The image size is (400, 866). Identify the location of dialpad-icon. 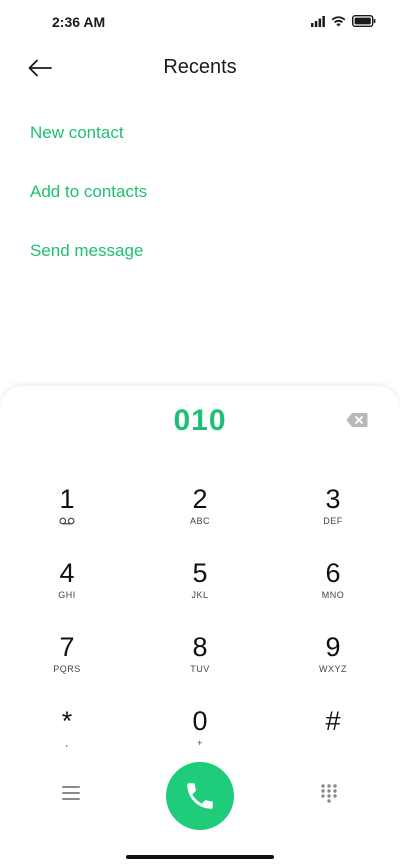
(329, 793).